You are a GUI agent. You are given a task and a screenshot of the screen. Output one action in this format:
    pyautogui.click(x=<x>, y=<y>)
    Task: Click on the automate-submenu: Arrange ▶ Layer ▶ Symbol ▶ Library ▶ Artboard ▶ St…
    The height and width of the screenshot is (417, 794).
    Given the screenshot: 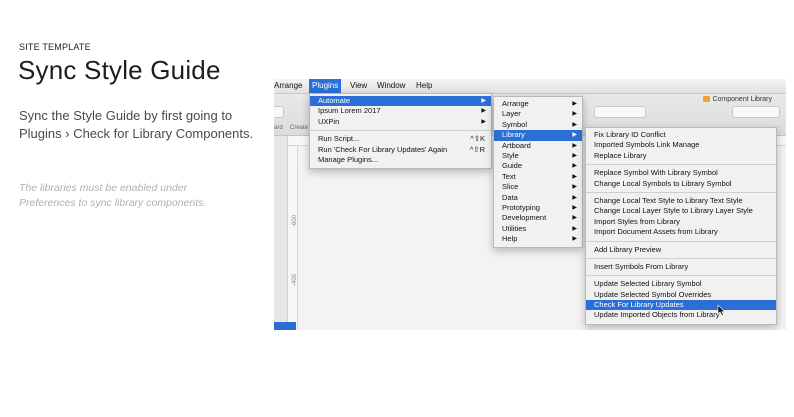 What is the action you would take?
    pyautogui.click(x=538, y=172)
    